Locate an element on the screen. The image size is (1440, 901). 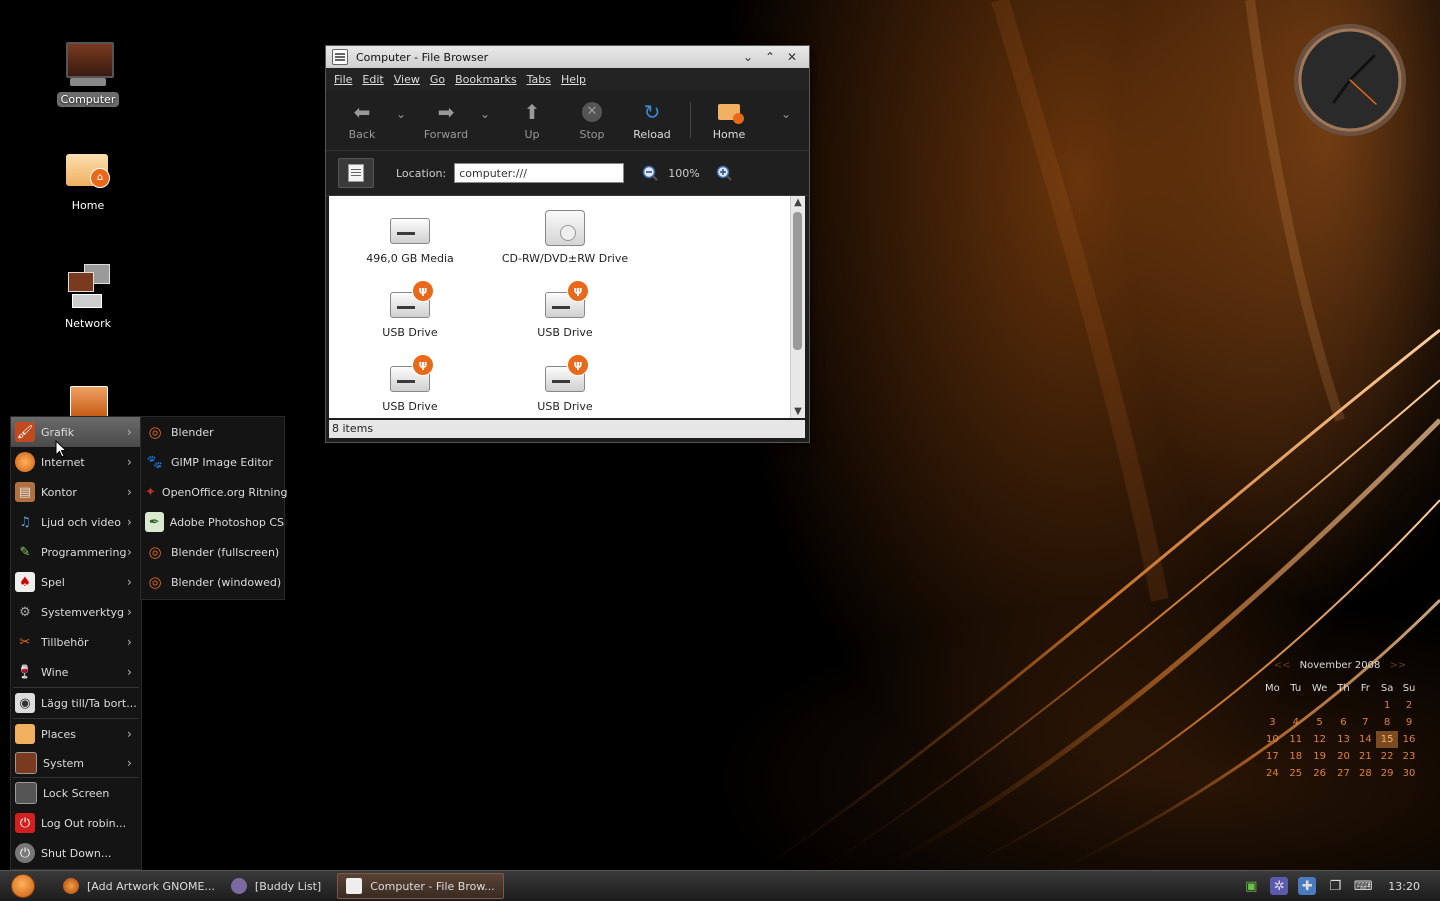
back-history-dropdown: ⌄ is located at coordinates (401, 114).